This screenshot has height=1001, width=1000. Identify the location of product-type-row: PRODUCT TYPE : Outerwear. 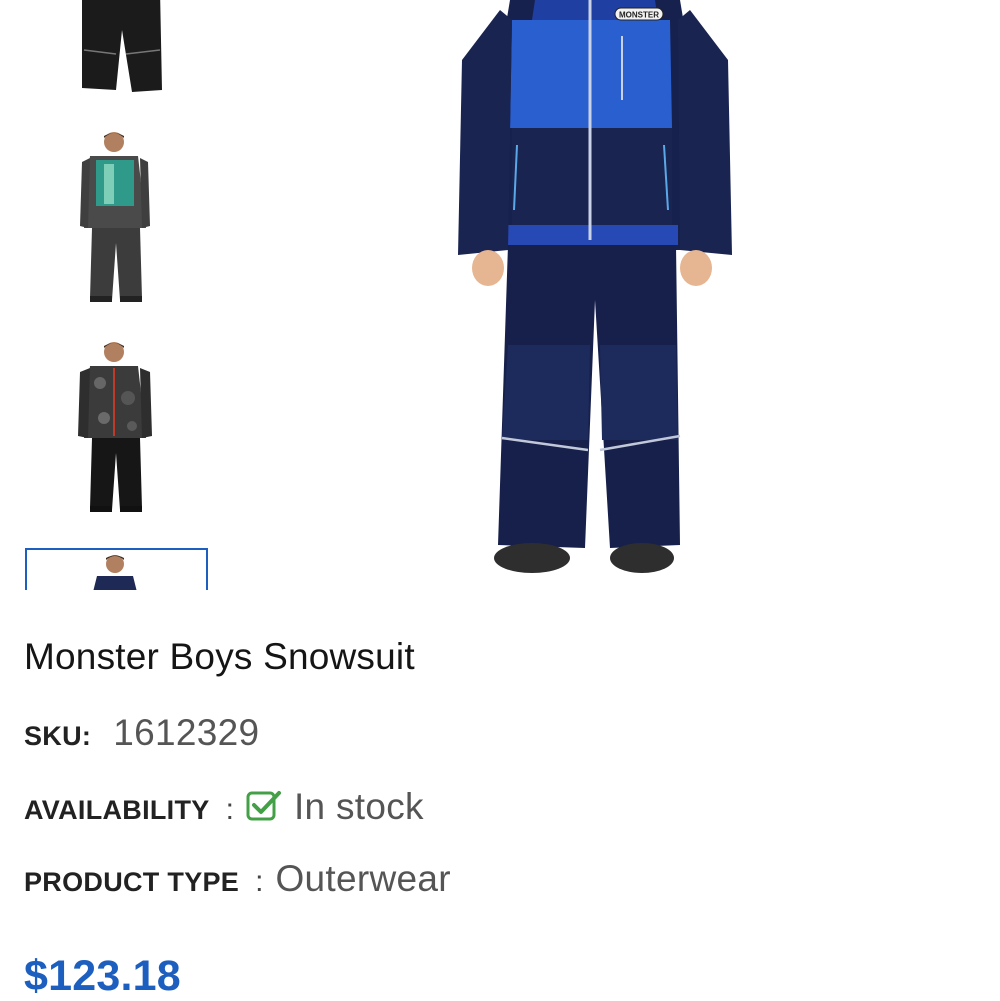
(237, 879).